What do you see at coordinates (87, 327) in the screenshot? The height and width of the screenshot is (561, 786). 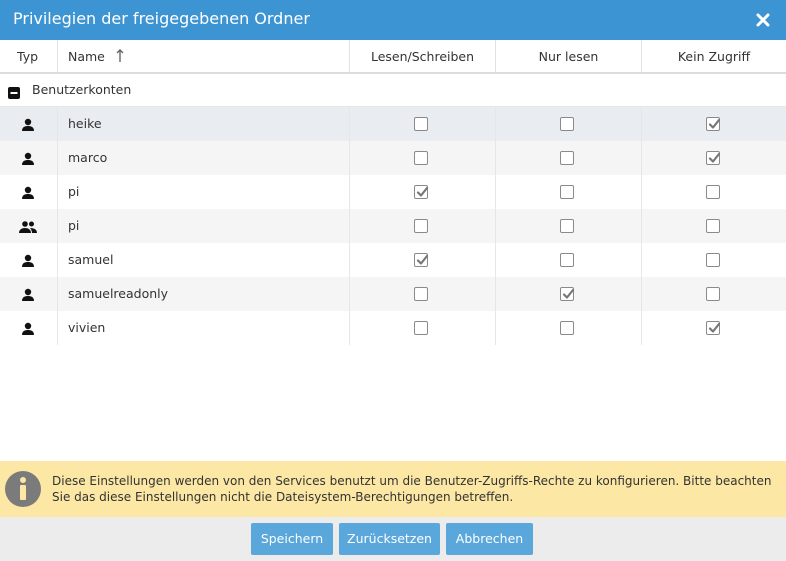 I see `row-name: vivien` at bounding box center [87, 327].